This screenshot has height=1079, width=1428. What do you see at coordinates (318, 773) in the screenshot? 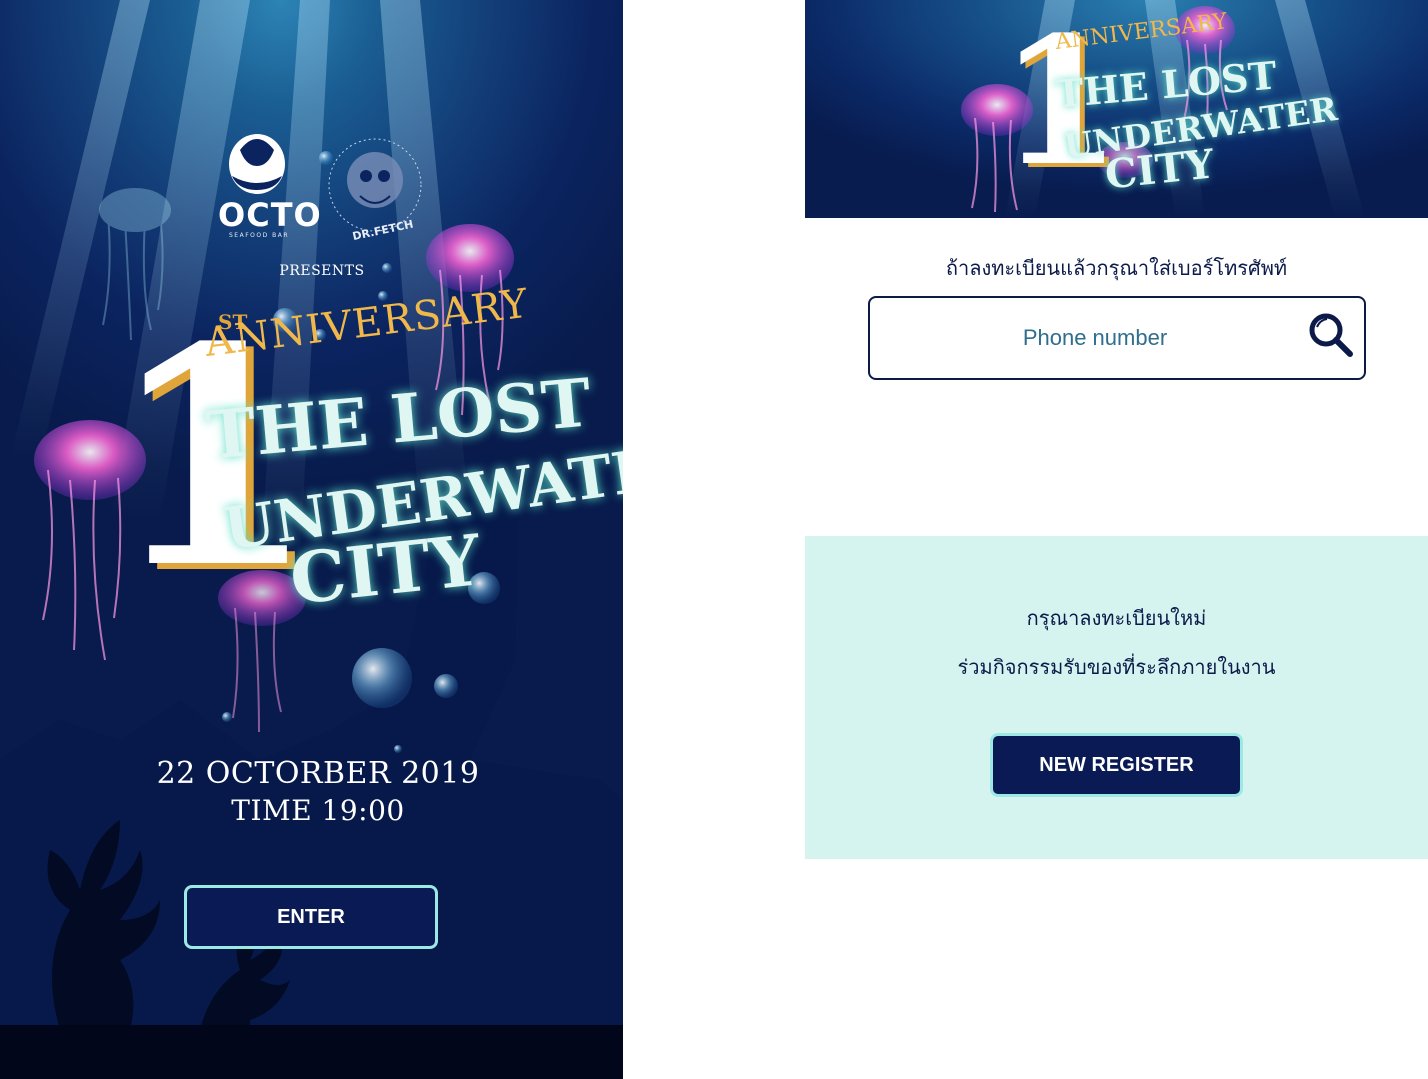
I see `event-date: 22 OCTORBER 2019` at bounding box center [318, 773].